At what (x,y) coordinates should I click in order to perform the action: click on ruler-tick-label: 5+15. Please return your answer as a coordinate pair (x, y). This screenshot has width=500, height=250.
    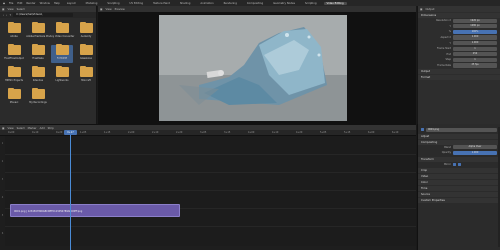
    Looking at the image, I should click on (347, 132).